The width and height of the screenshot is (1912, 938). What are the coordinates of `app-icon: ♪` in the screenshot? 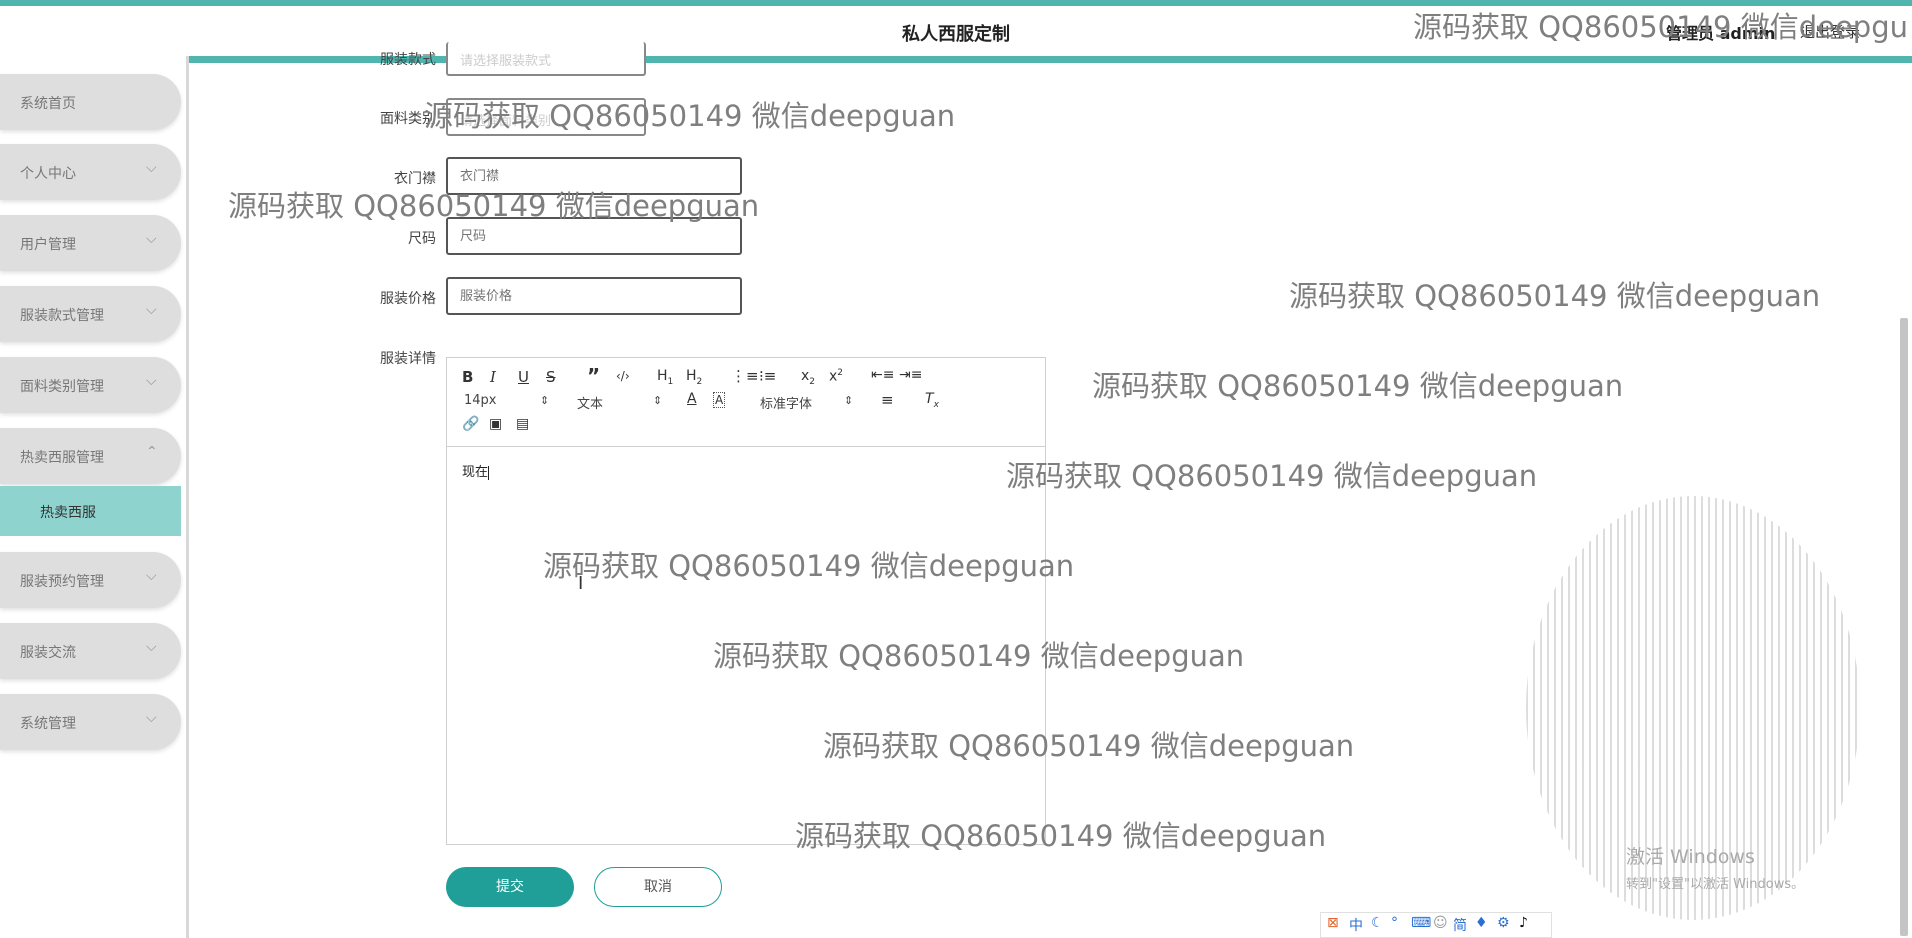 It's located at (1523, 923).